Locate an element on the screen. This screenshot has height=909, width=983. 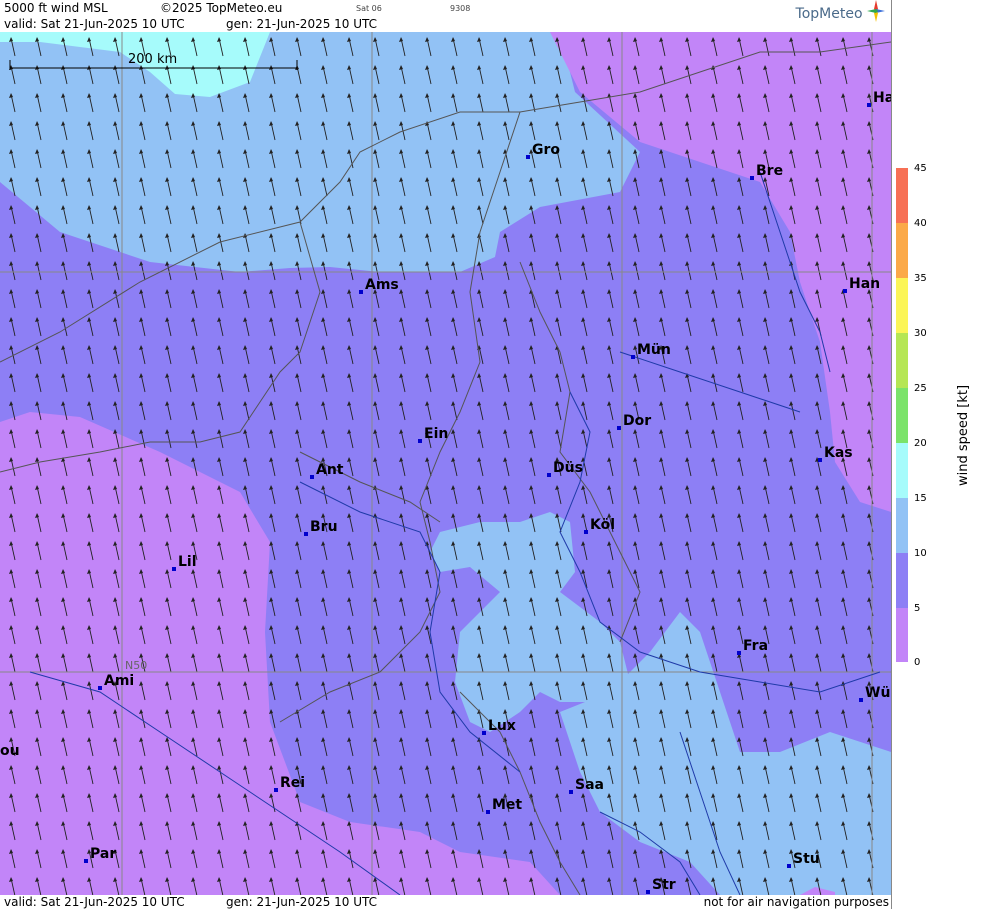
topmeteo-logo: TopMeteo is located at coordinates (840, 11).